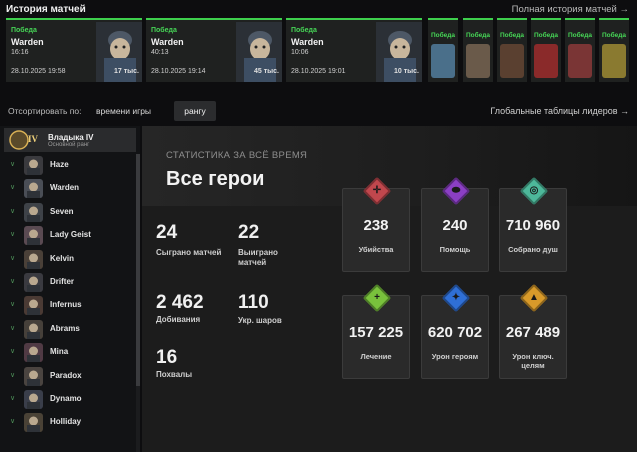 The height and width of the screenshot is (452, 637). What do you see at coordinates (533, 361) in the screenshot?
I see `stat-card-label: Урон ключ. целям` at bounding box center [533, 361].